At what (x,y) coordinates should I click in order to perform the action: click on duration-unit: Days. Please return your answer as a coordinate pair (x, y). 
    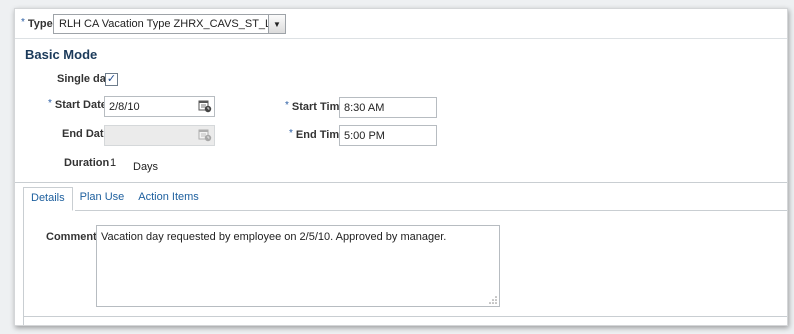
    Looking at the image, I should click on (146, 167).